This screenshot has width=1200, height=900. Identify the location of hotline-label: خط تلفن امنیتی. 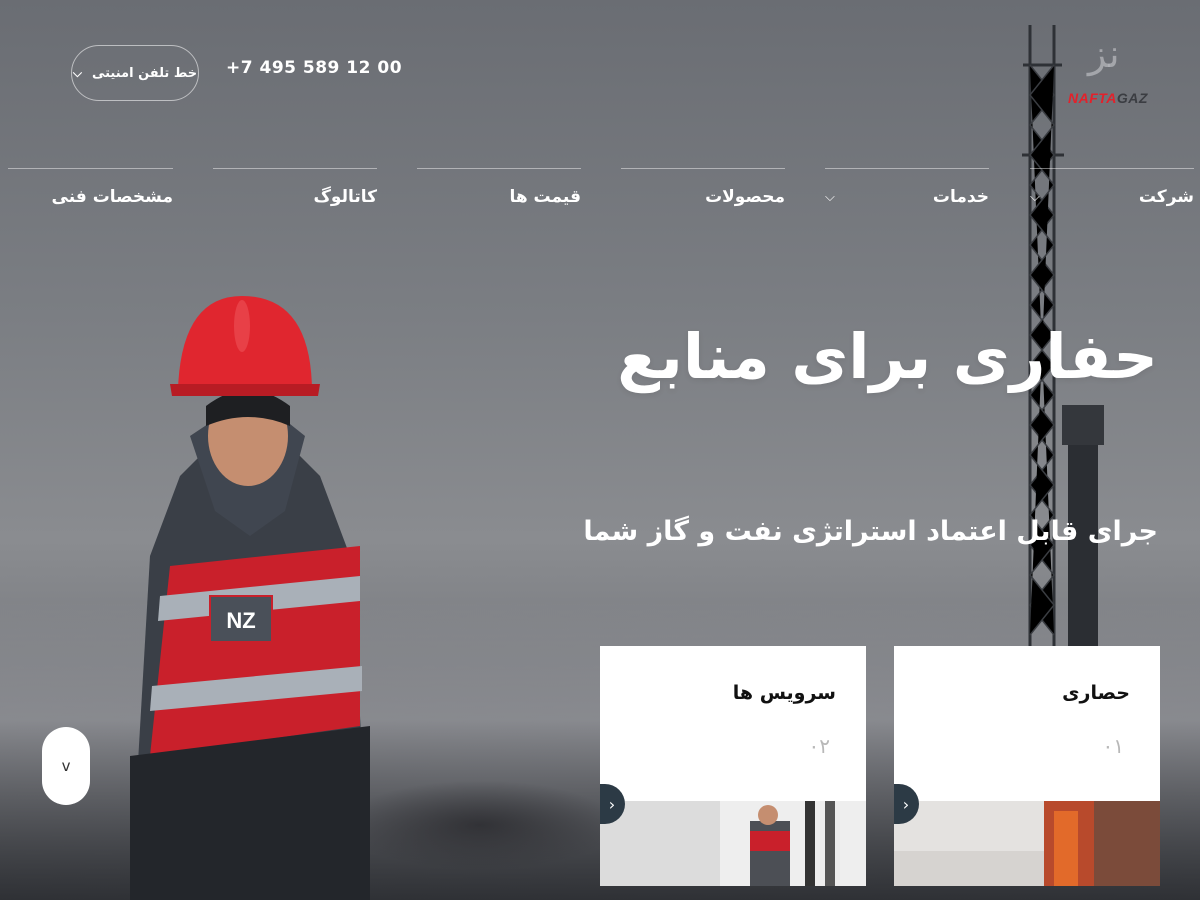
(144, 73).